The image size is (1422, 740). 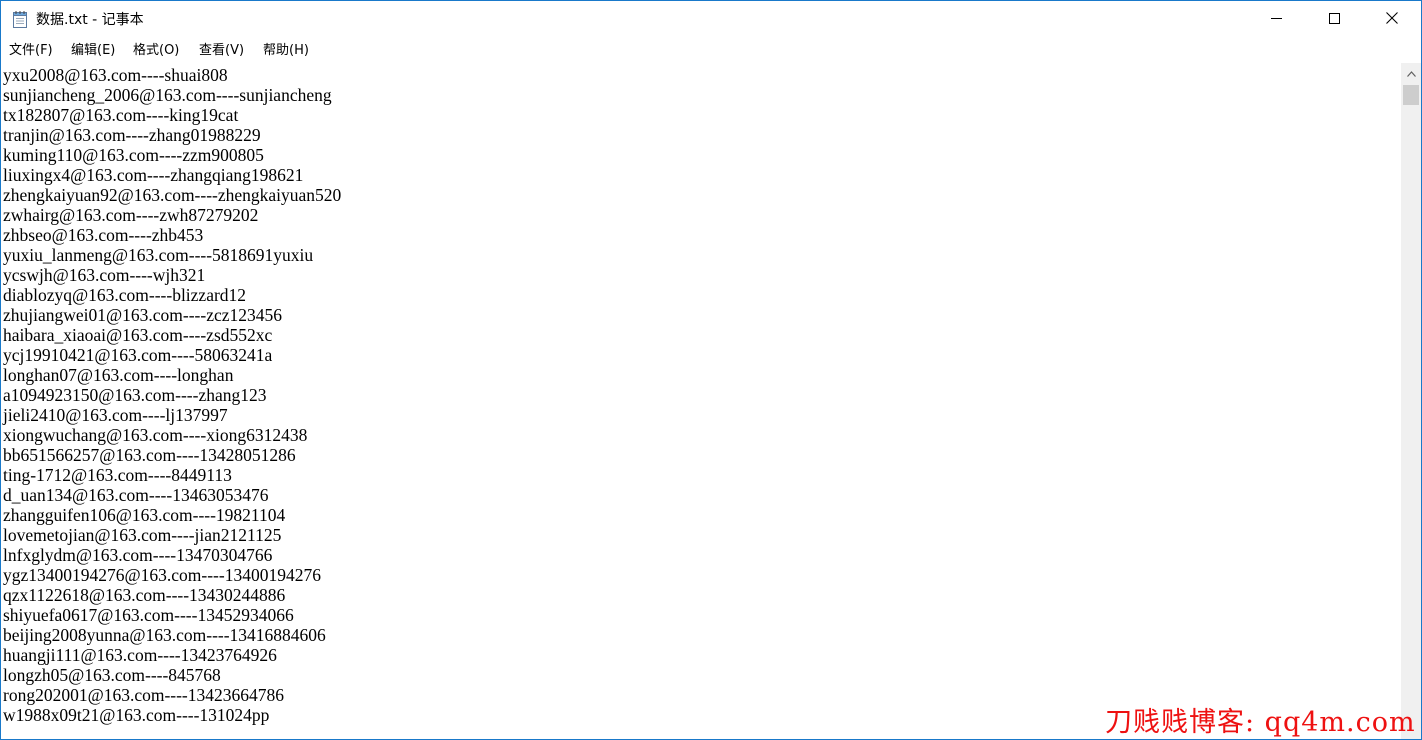 I want to click on minimize-icon, so click(x=1276, y=20).